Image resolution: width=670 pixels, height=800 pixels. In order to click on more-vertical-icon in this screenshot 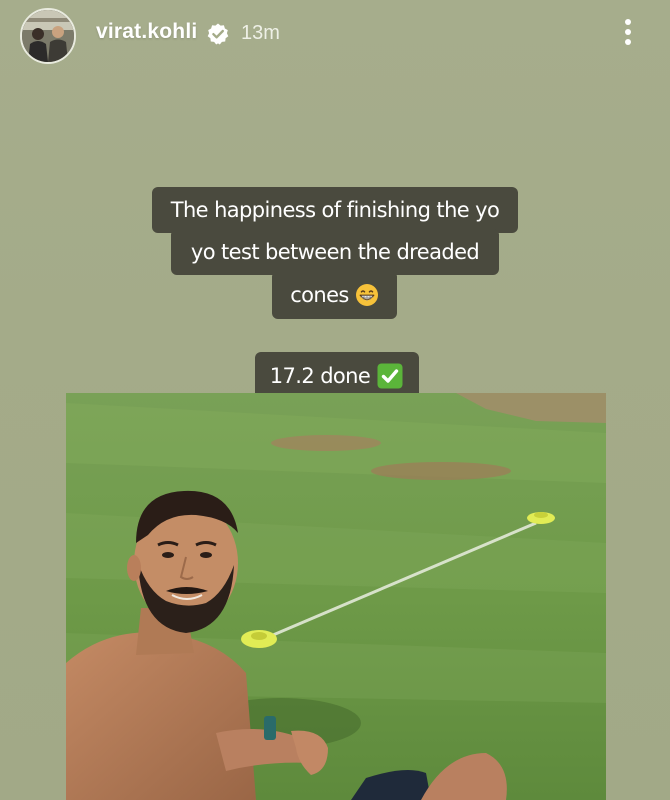, I will do `click(628, 32)`.